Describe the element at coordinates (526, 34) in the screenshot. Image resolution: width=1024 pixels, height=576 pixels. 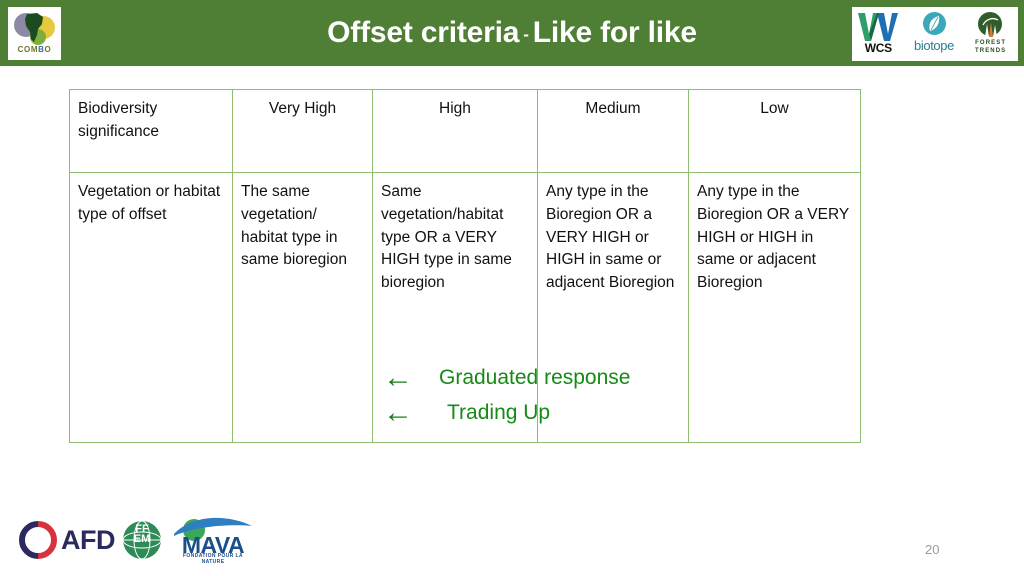
I see `page-title-dash: -` at that location.